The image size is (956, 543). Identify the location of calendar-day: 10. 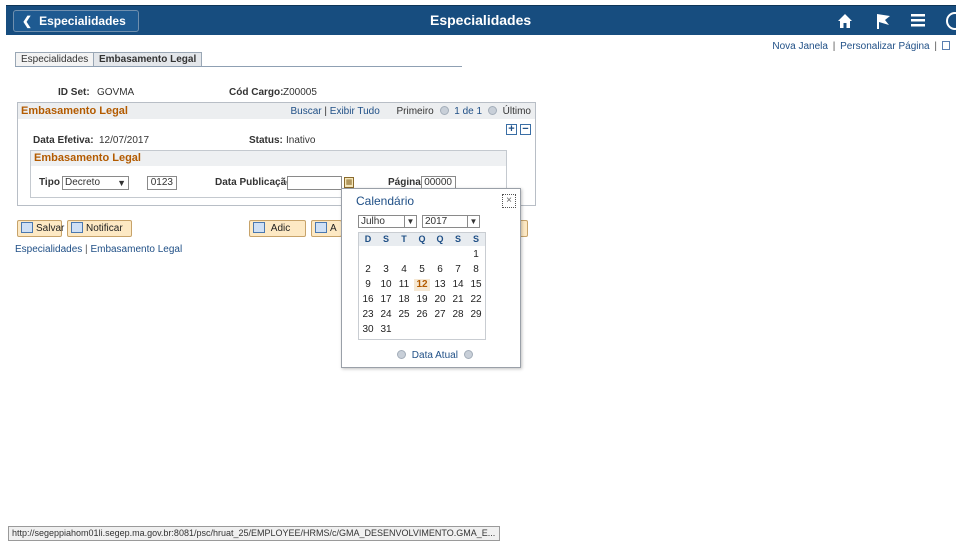
(386, 285).